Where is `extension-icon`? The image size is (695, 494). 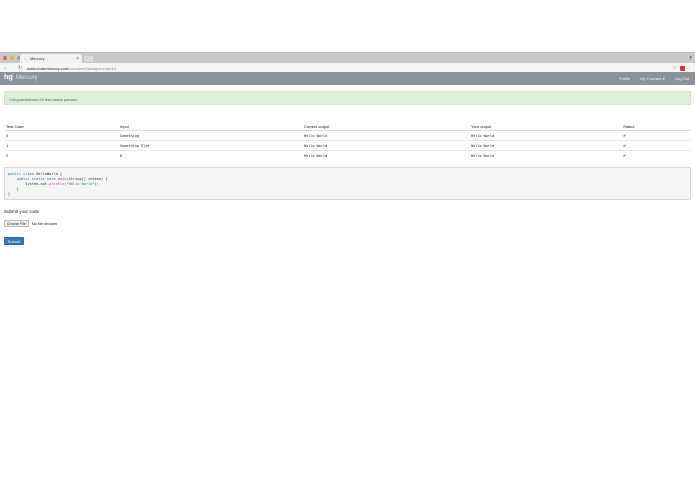
extension-icon is located at coordinates (682, 68).